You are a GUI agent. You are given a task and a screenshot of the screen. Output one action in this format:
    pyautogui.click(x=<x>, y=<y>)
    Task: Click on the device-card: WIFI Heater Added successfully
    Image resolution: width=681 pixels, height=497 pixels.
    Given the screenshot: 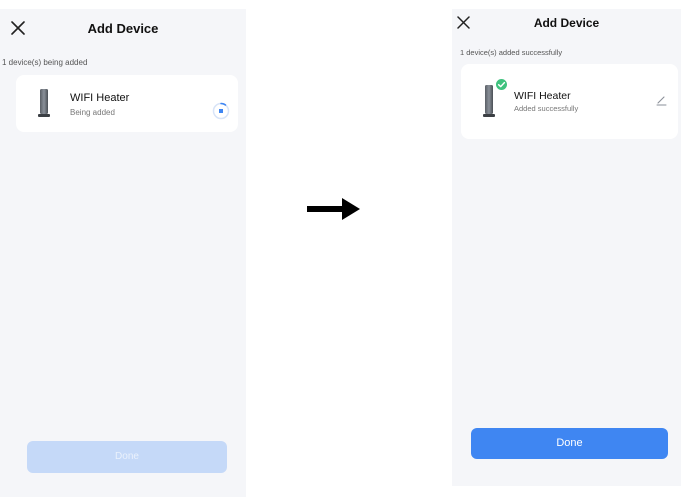 What is the action you would take?
    pyautogui.click(x=569, y=101)
    